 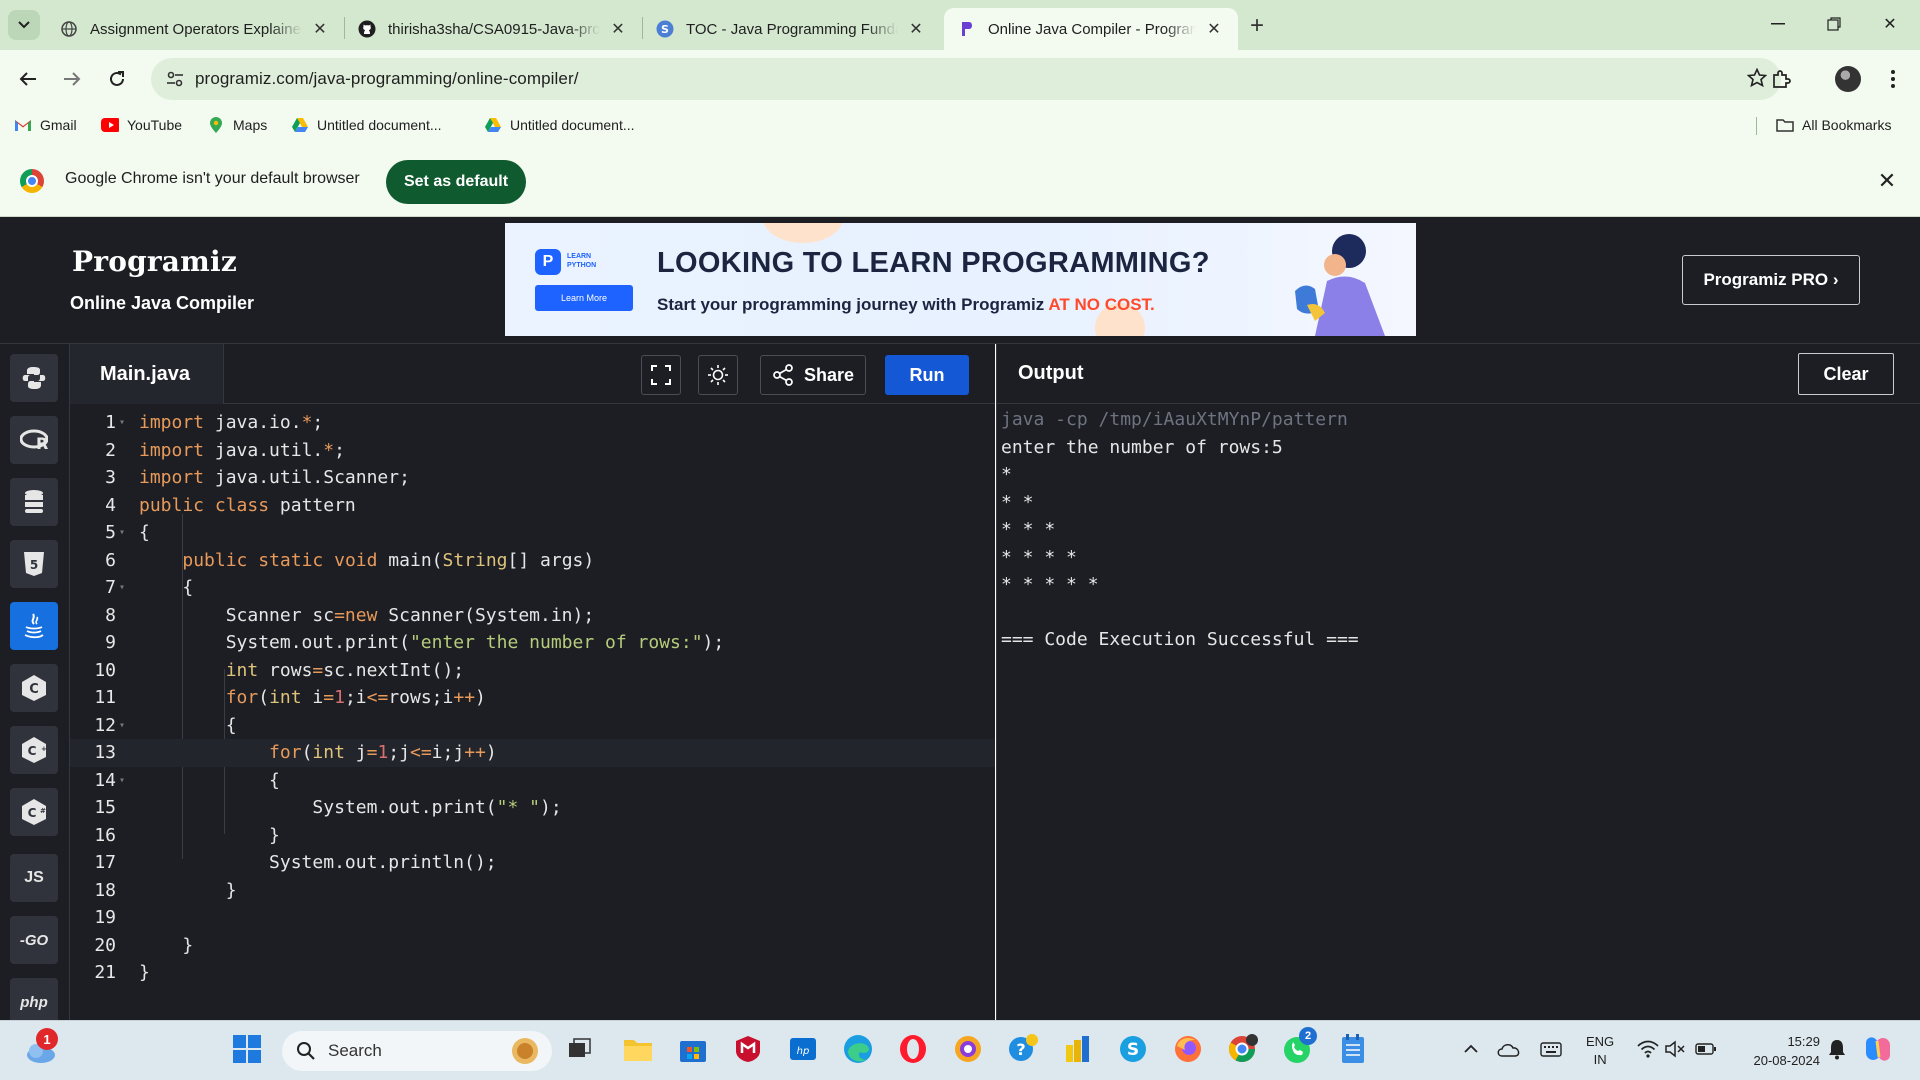 What do you see at coordinates (34, 1002) in the screenshot?
I see `php-icon: php` at bounding box center [34, 1002].